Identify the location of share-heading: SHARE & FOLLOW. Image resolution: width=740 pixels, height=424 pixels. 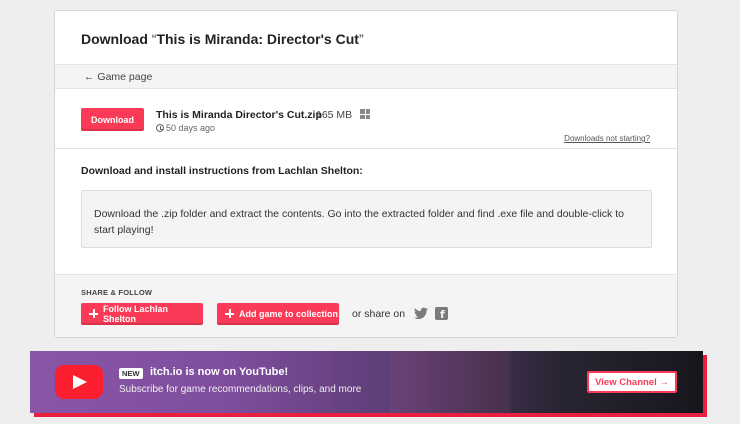
(117, 292).